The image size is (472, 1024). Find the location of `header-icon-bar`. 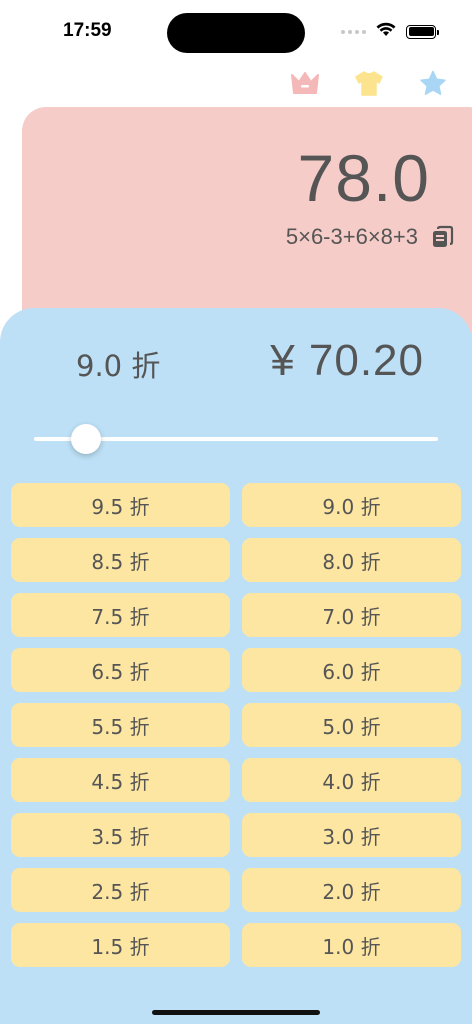

header-icon-bar is located at coordinates (369, 83).